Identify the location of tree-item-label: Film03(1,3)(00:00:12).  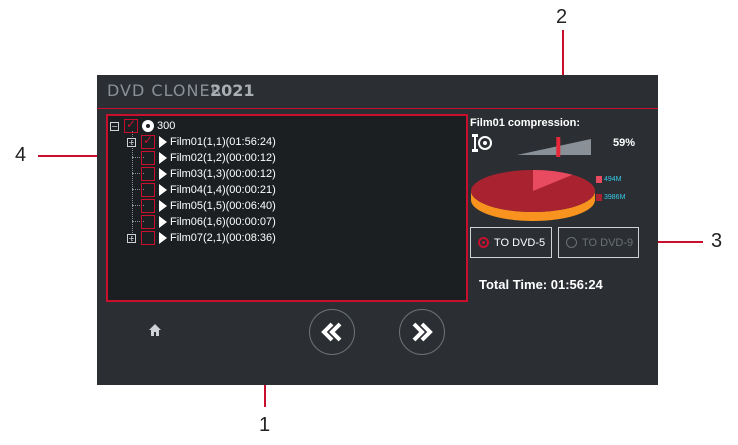
(223, 174).